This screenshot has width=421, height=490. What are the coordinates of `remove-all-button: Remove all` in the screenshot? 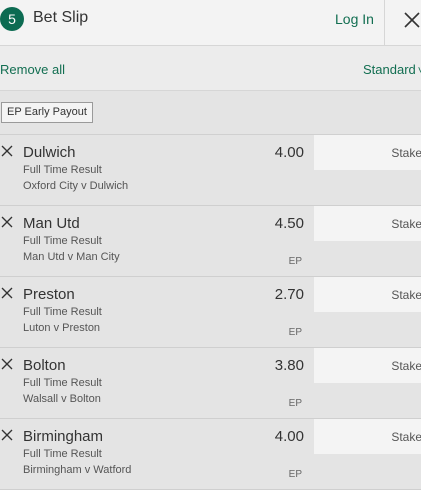 It's located at (32, 69).